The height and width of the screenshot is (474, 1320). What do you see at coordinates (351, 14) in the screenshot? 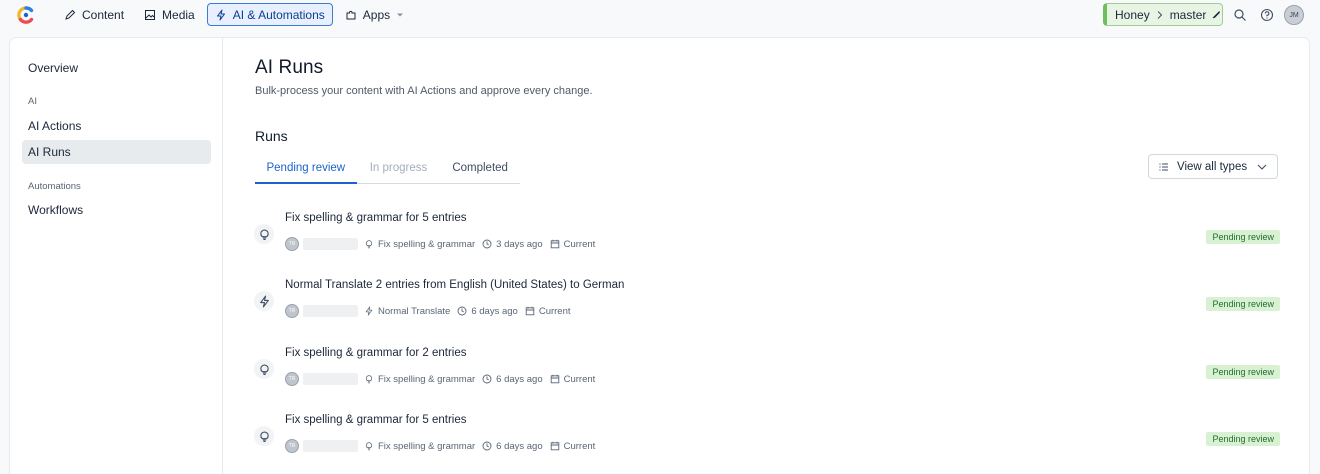
I see `puzzle-icon` at bounding box center [351, 14].